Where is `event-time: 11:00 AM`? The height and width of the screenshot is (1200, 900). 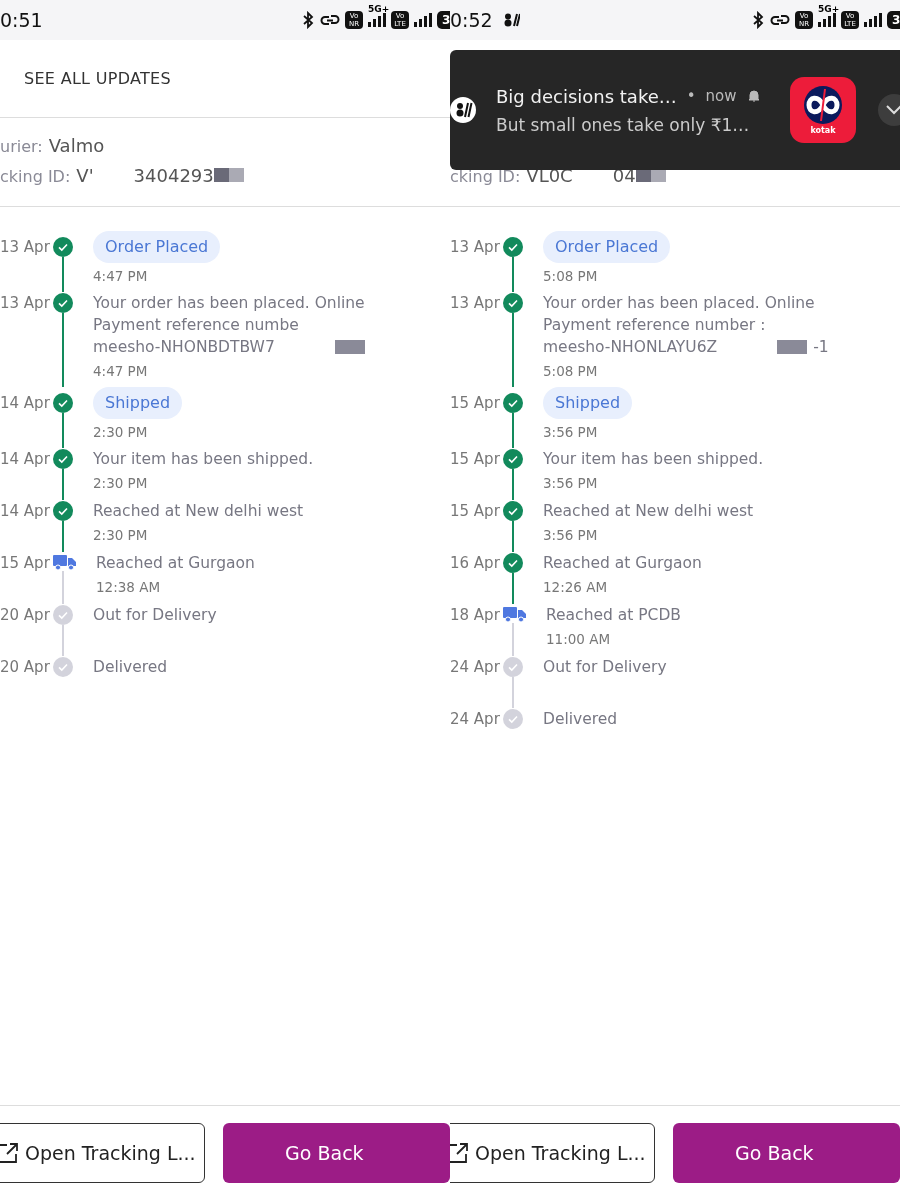
event-time: 11:00 AM is located at coordinates (578, 639).